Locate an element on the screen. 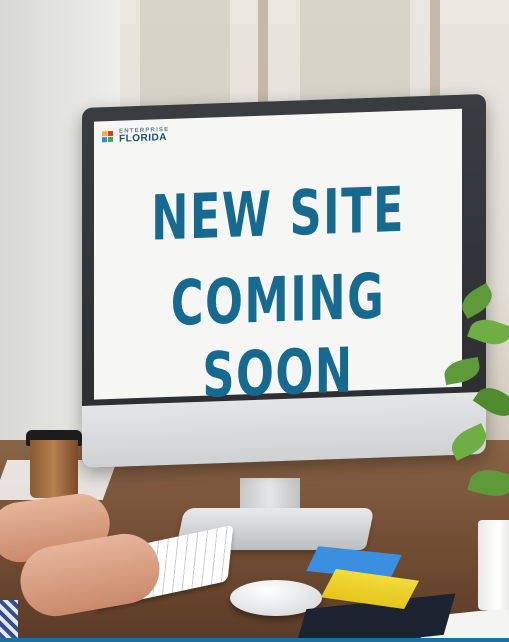 This screenshot has width=509, height=642. coffee-cup is located at coordinates (54, 469).